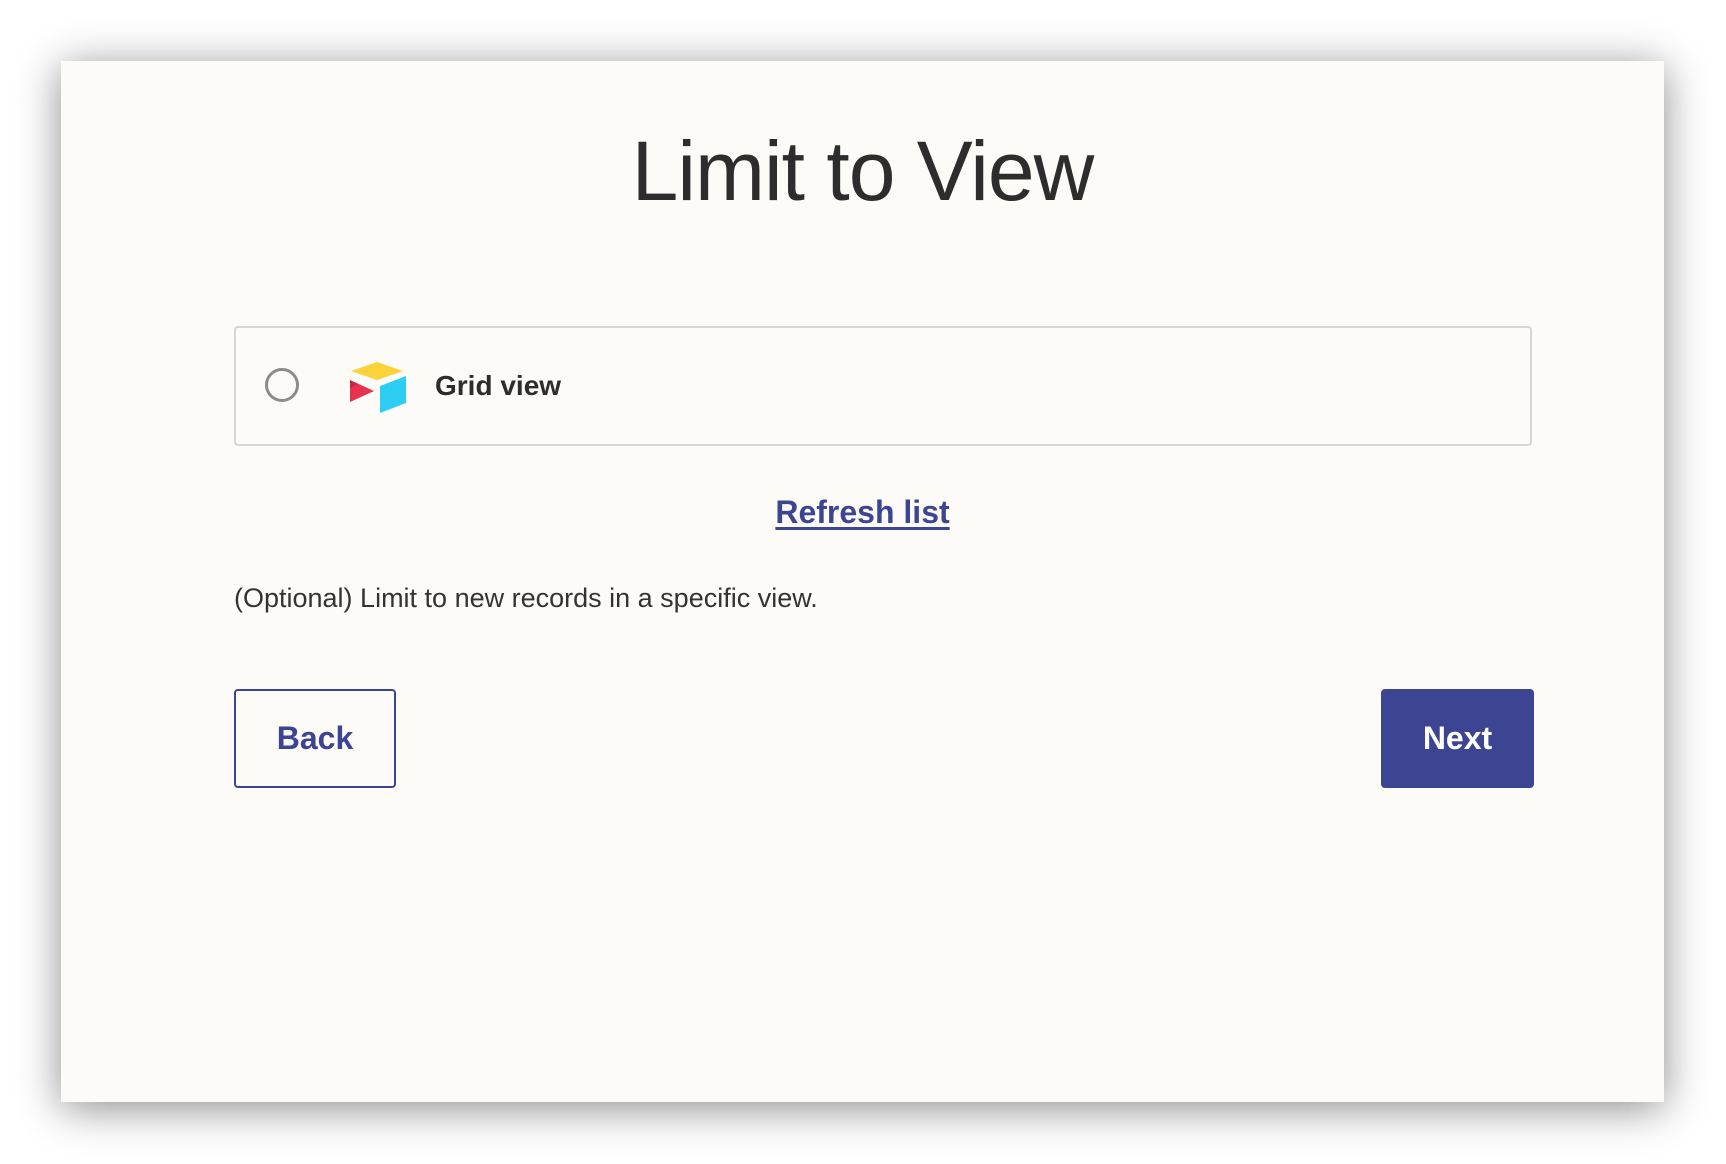  I want to click on option-label: Grid view, so click(498, 385).